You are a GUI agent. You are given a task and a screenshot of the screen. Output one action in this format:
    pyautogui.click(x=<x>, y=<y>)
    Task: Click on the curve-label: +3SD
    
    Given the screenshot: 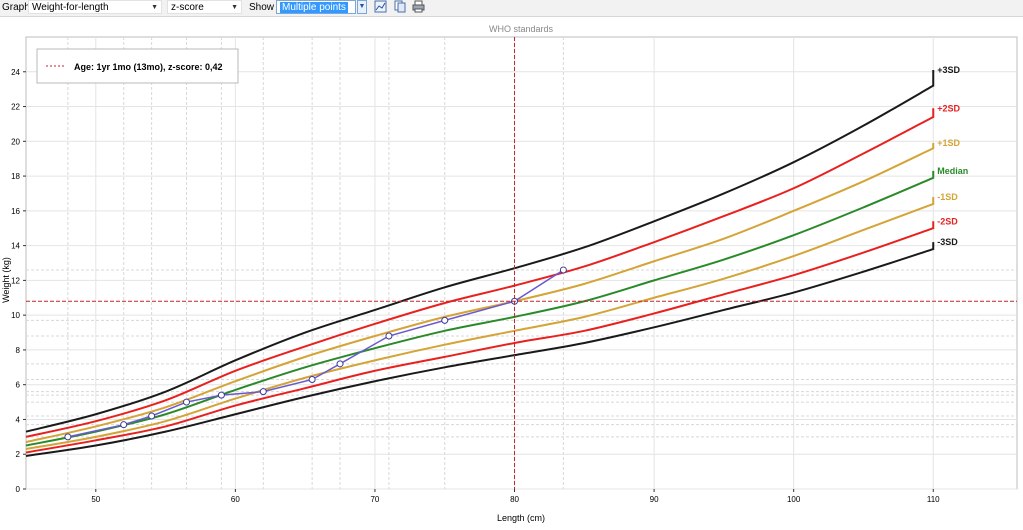 What is the action you would take?
    pyautogui.click(x=948, y=70)
    